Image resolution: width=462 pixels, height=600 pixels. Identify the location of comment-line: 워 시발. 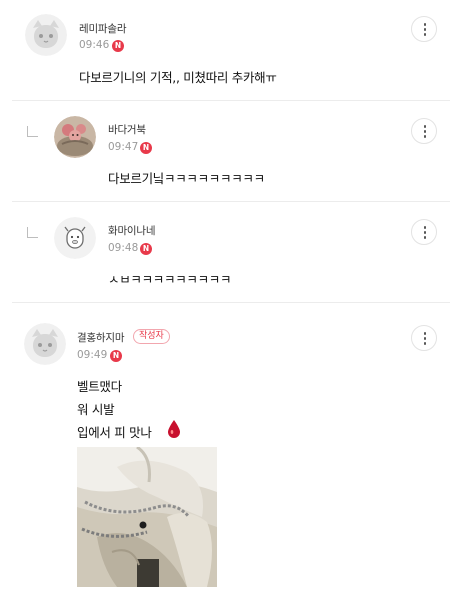
(96, 409).